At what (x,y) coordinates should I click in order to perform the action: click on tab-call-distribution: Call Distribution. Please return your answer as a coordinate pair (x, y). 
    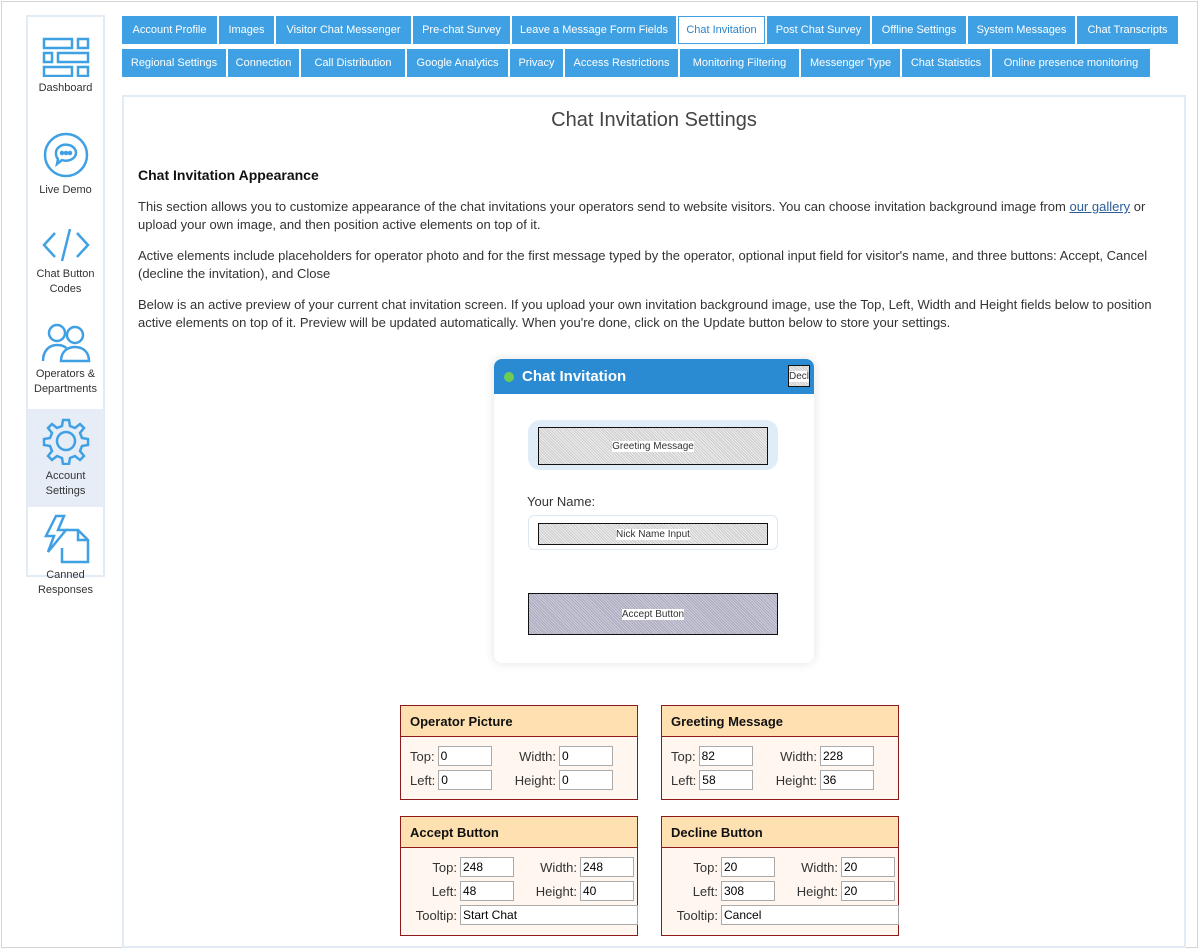
    Looking at the image, I should click on (353, 63).